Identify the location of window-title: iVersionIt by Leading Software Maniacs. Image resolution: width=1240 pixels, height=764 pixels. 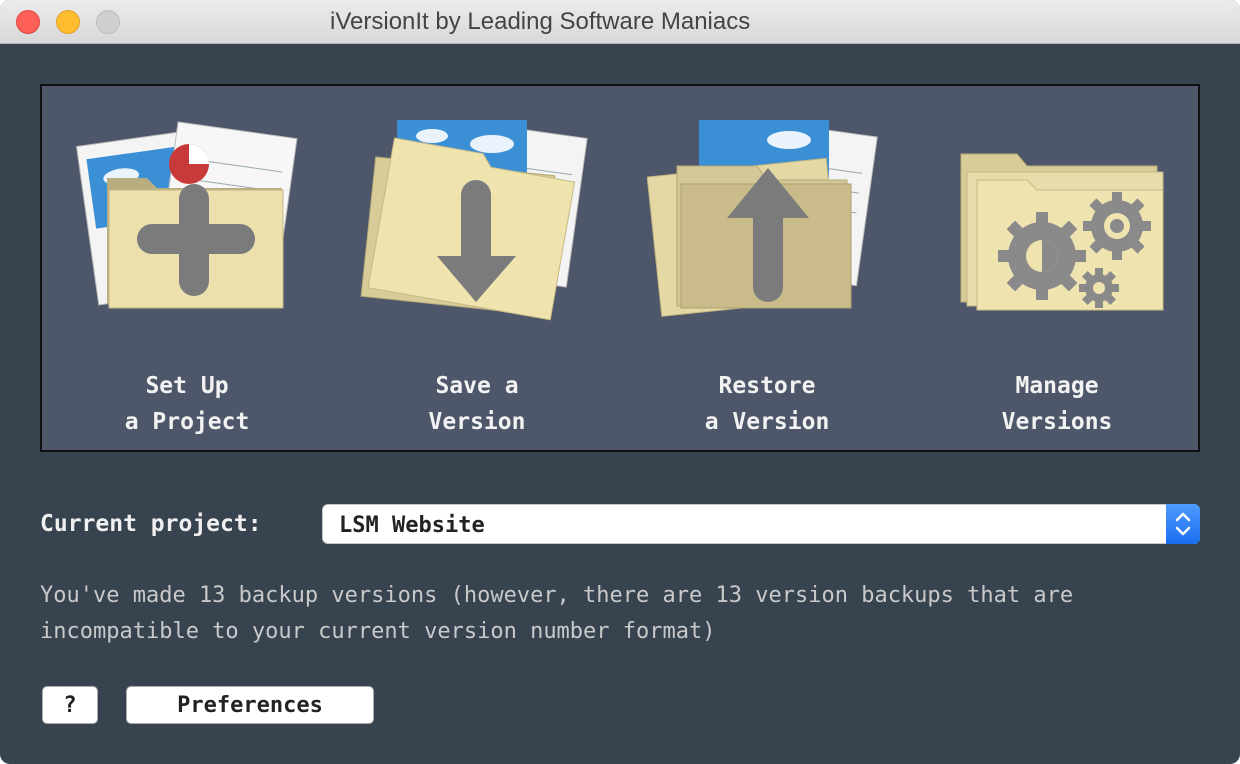
(540, 21).